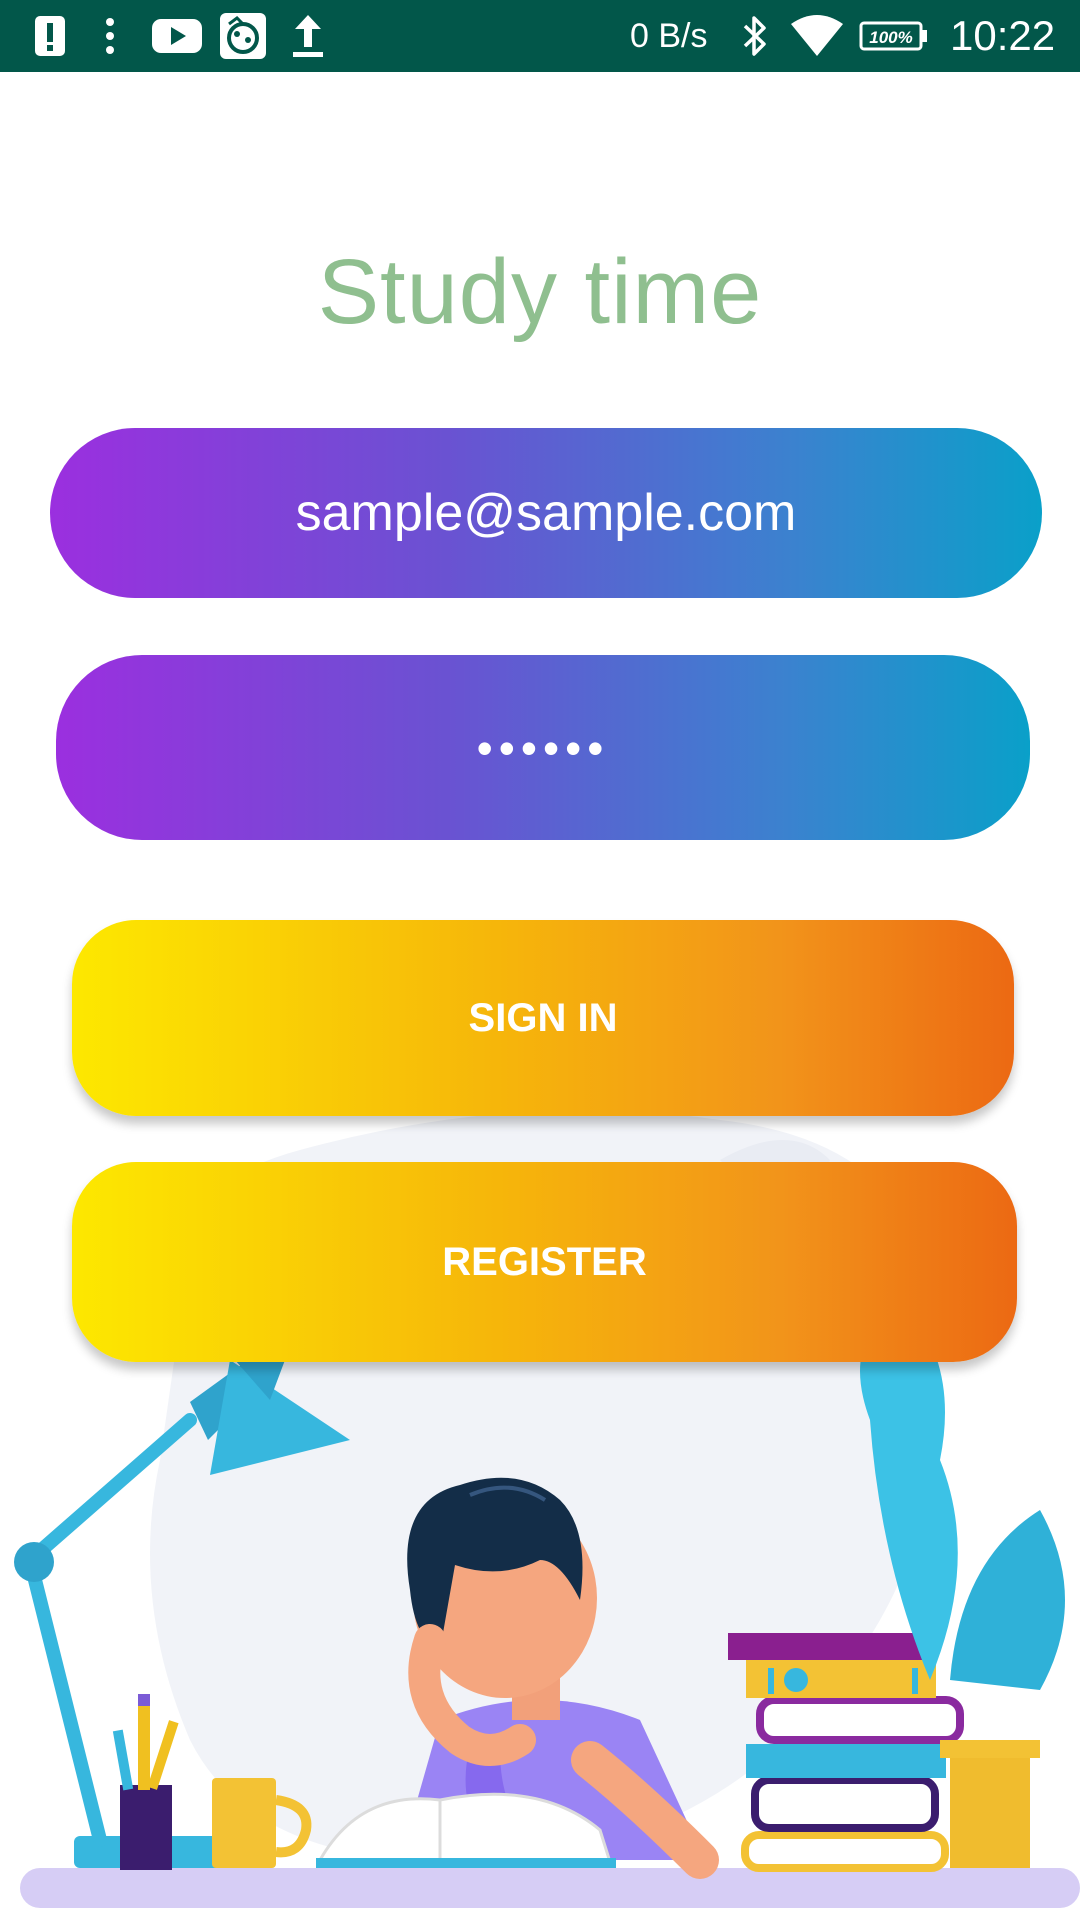  Describe the element at coordinates (669, 36) in the screenshot. I see `network-speed: 0 B/s` at that location.